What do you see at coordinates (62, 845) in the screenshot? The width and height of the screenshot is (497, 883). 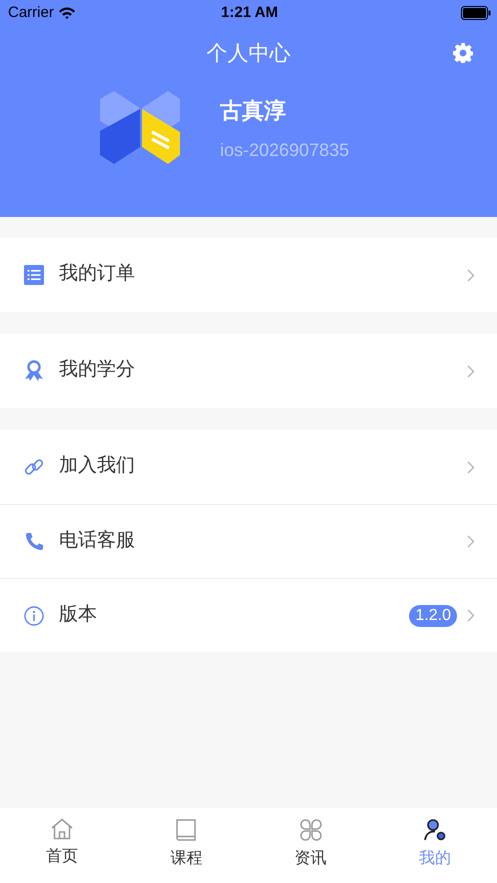 I see `tab: 首页` at bounding box center [62, 845].